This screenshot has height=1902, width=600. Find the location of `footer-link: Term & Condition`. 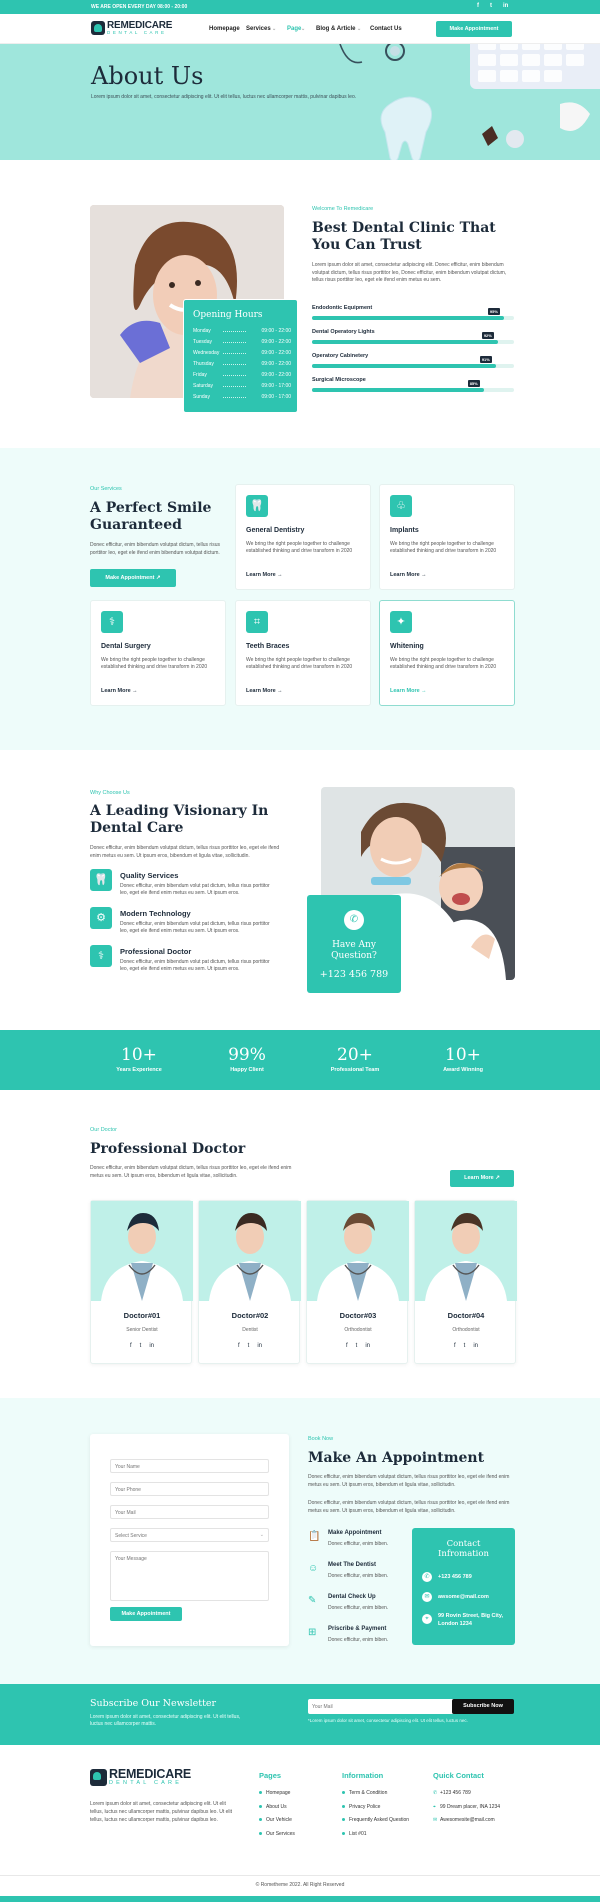

footer-link: Term & Condition is located at coordinates (368, 1793).